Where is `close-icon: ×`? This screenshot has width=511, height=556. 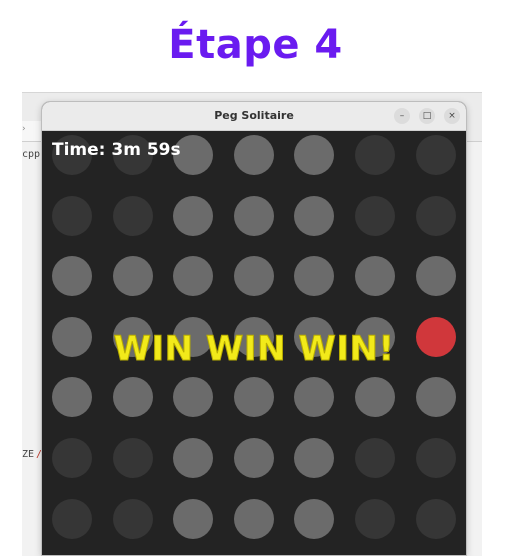
close-icon: × is located at coordinates (452, 116).